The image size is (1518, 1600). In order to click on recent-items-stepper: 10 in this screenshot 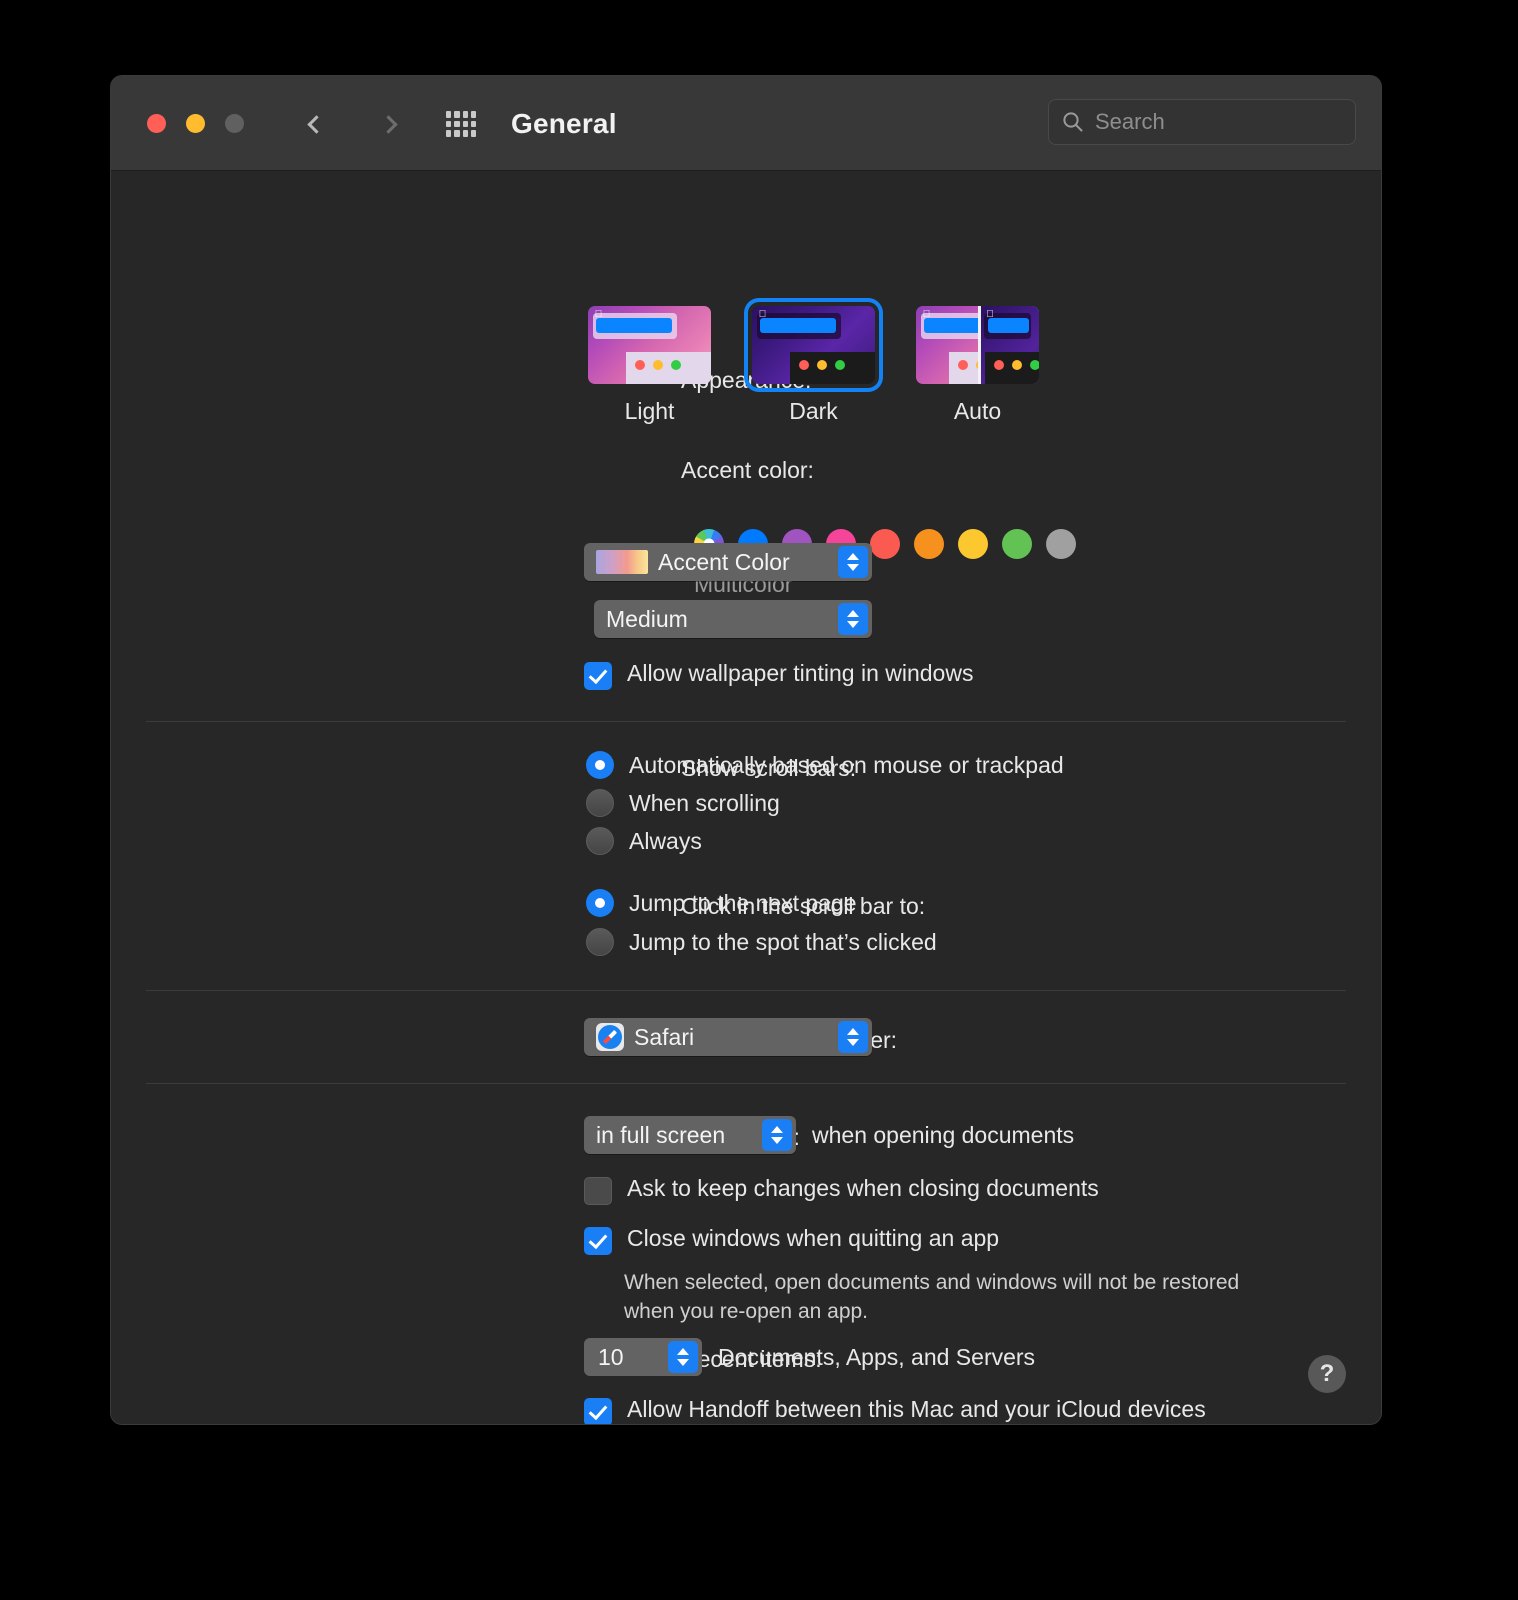, I will do `click(643, 1357)`.